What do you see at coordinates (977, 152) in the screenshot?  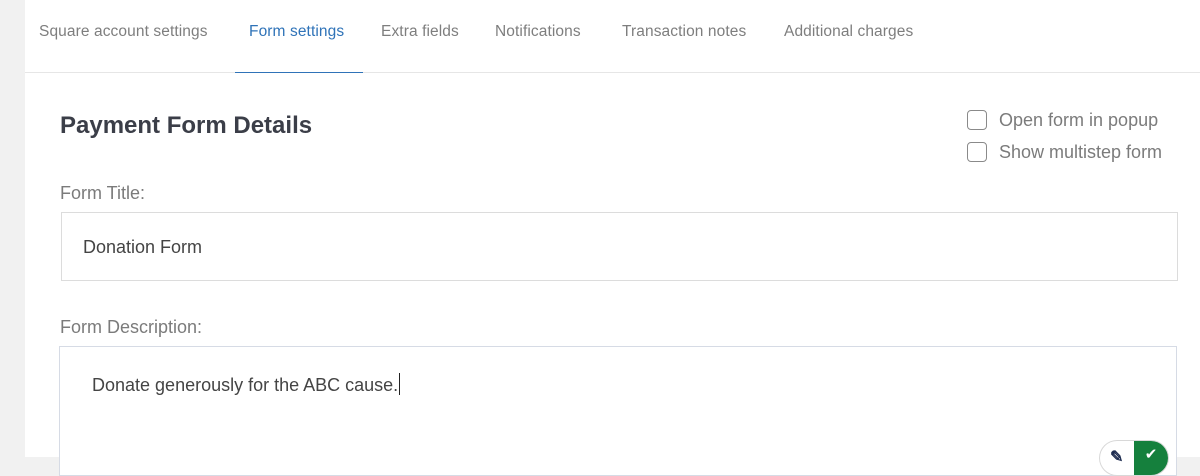 I see `show-multistep-checkbox` at bounding box center [977, 152].